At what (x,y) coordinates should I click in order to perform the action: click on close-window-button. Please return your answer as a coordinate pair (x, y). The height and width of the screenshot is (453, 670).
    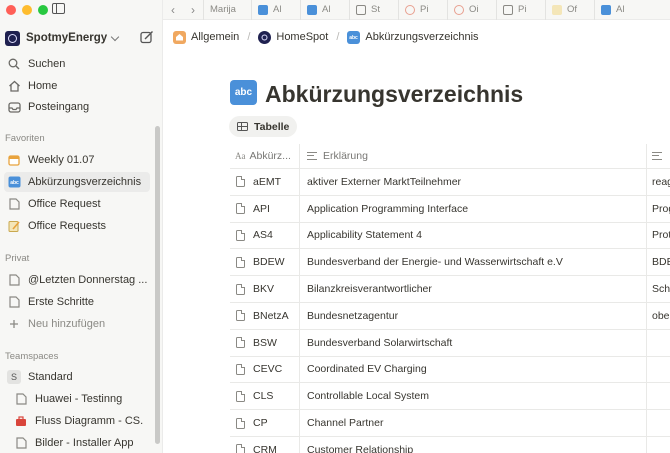
    Looking at the image, I should click on (11, 10).